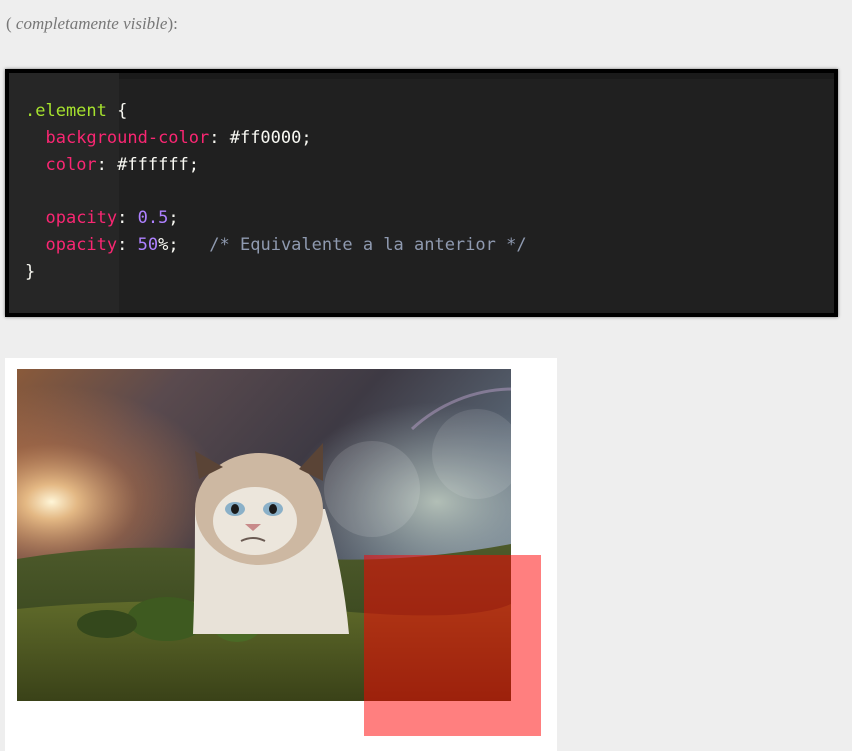  What do you see at coordinates (276, 272) in the screenshot?
I see `code-line: }` at bounding box center [276, 272].